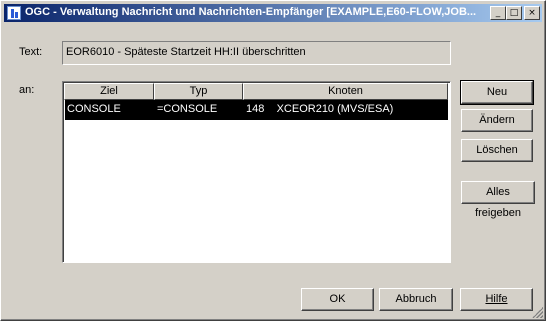  Describe the element at coordinates (109, 91) in the screenshot. I see `column-header-ziel: Ziel` at that location.